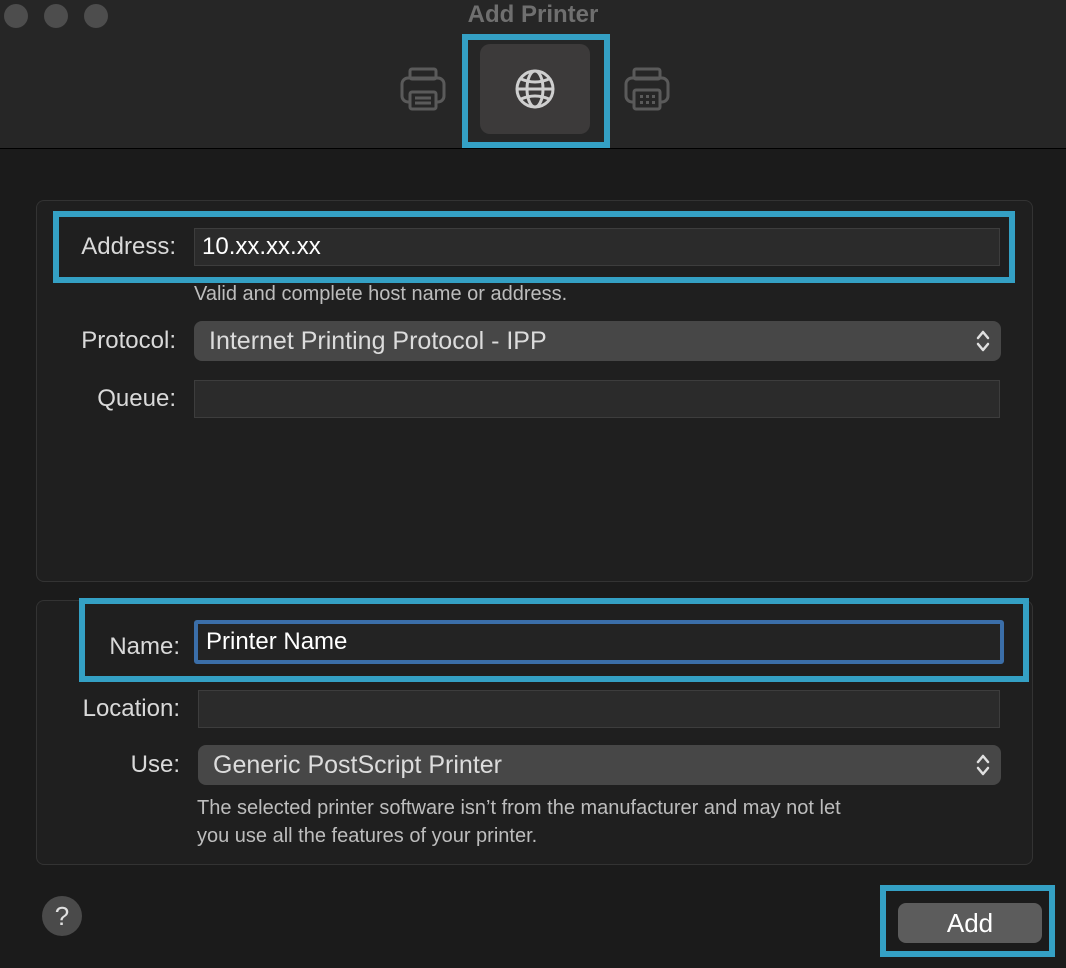  I want to click on queue-label: Queue:, so click(136, 398).